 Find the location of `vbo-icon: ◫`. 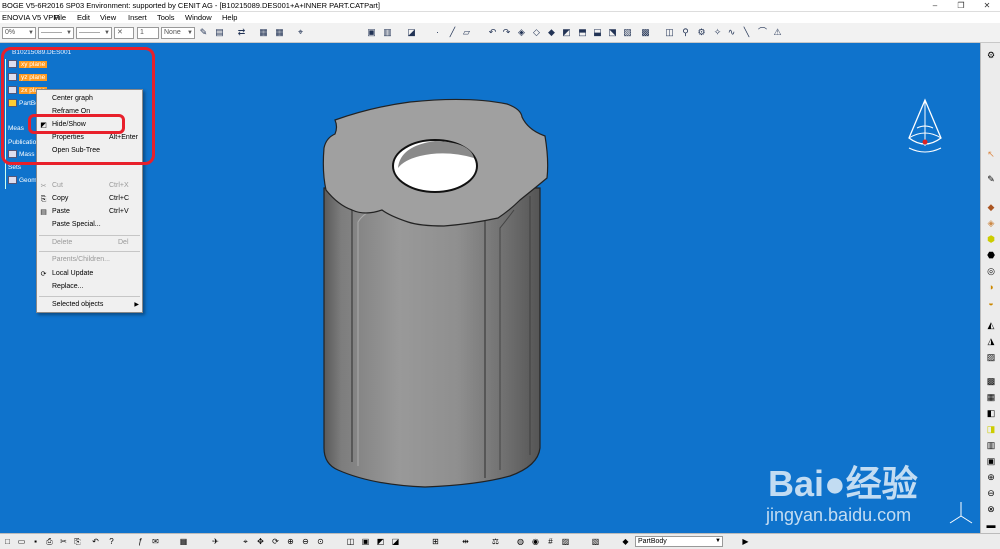

vbo-icon: ◫ is located at coordinates (669, 32).